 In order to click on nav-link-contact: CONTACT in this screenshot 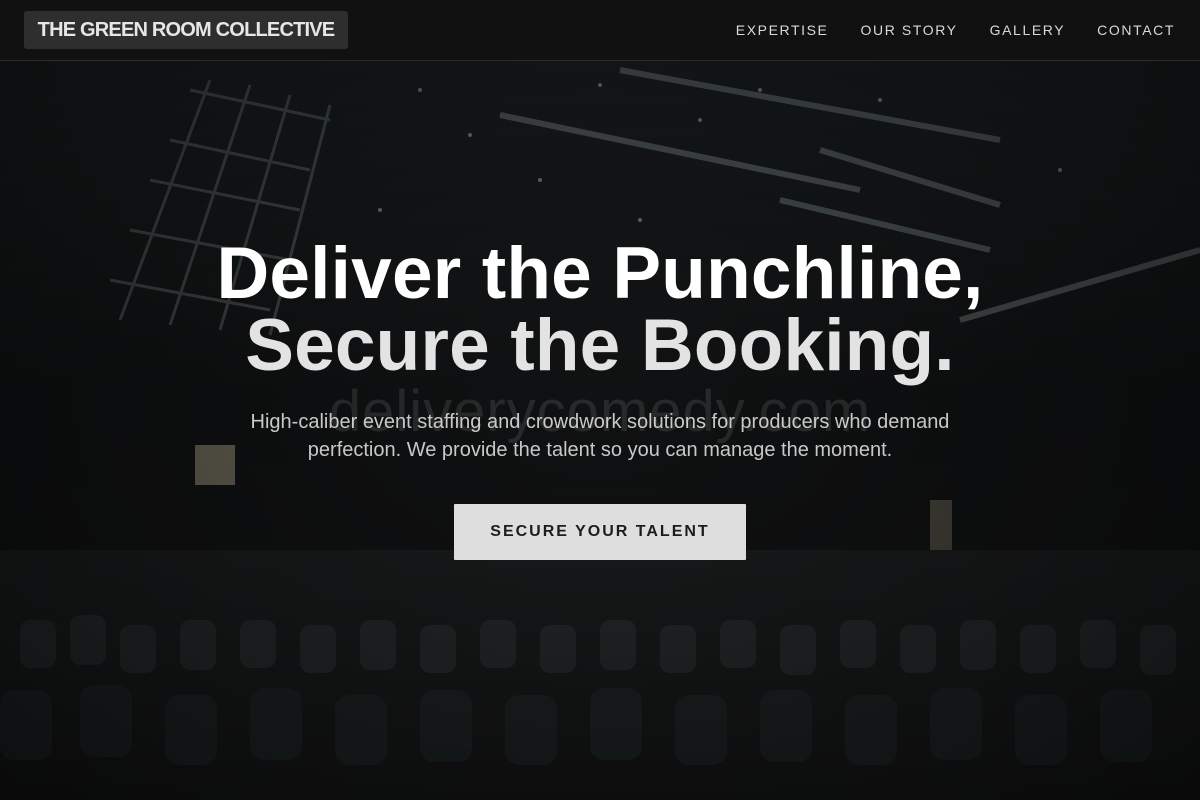, I will do `click(1136, 30)`.